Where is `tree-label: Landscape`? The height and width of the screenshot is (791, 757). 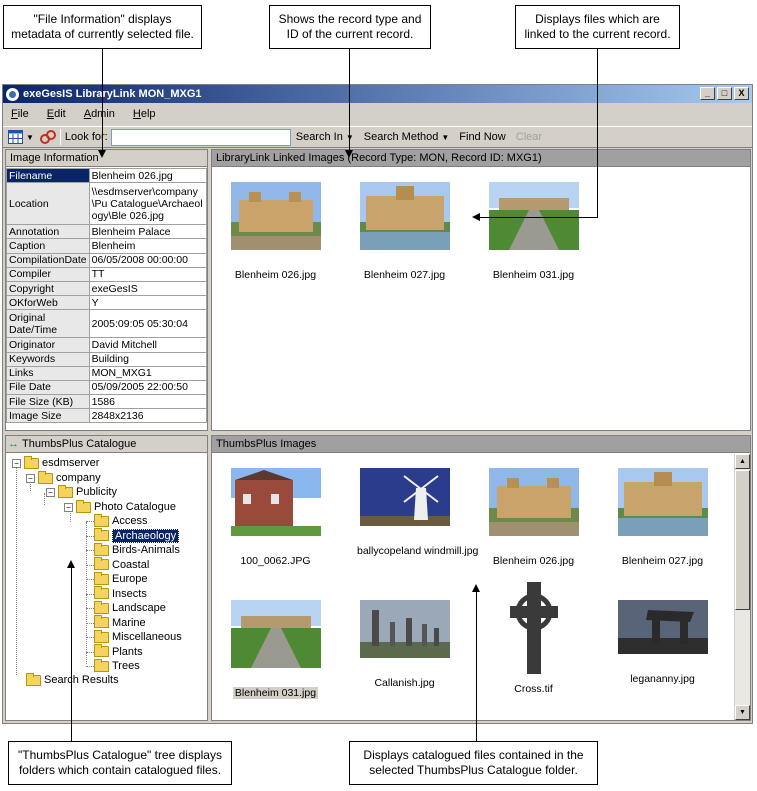
tree-label: Landscape is located at coordinates (139, 608).